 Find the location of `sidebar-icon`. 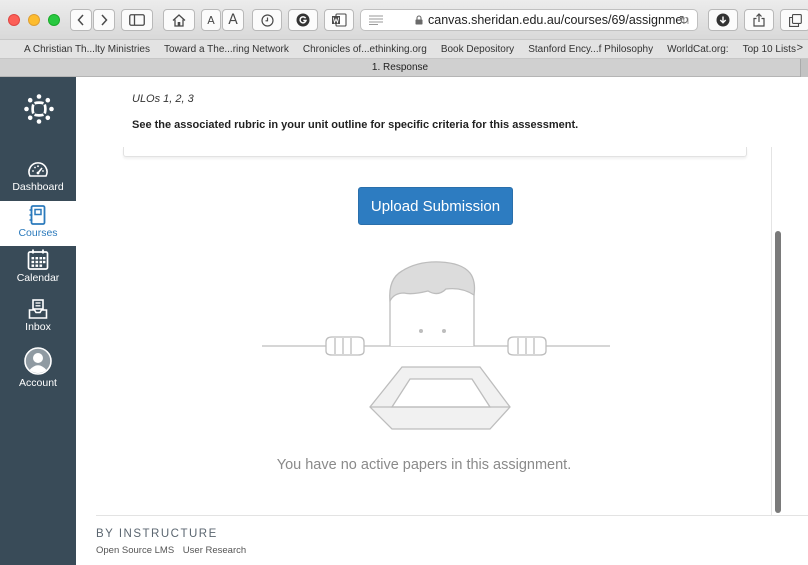

sidebar-icon is located at coordinates (137, 20).